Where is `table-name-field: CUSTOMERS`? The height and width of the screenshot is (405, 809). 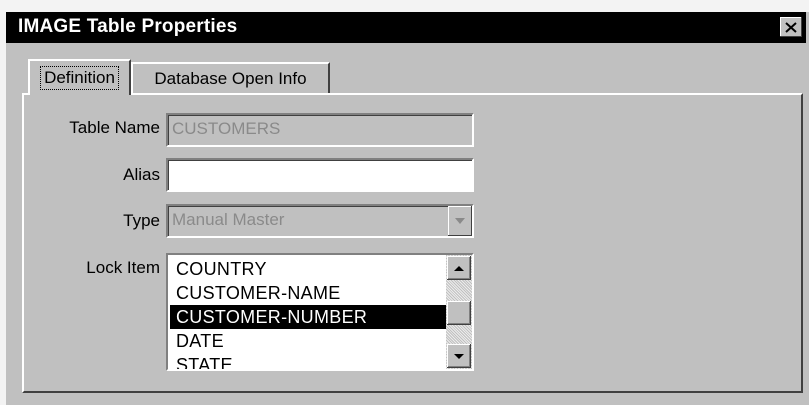 table-name-field: CUSTOMERS is located at coordinates (320, 130).